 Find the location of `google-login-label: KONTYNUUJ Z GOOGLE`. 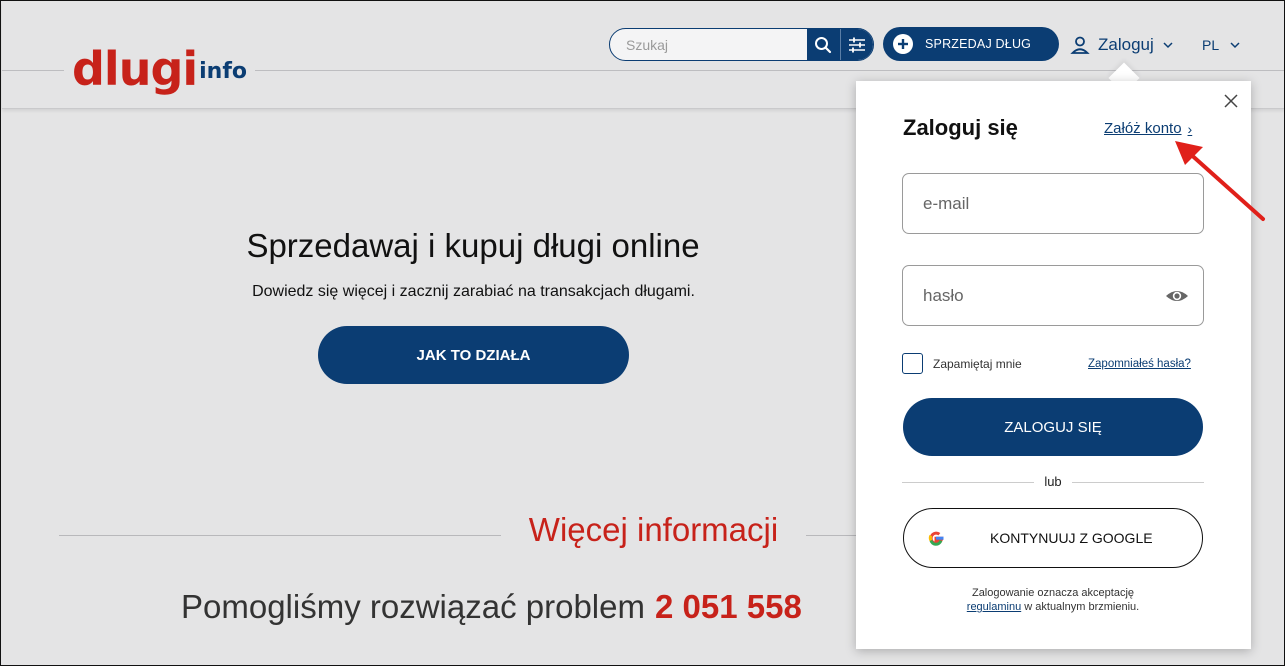

google-login-label: KONTYNUUJ Z GOOGLE is located at coordinates (1071, 538).